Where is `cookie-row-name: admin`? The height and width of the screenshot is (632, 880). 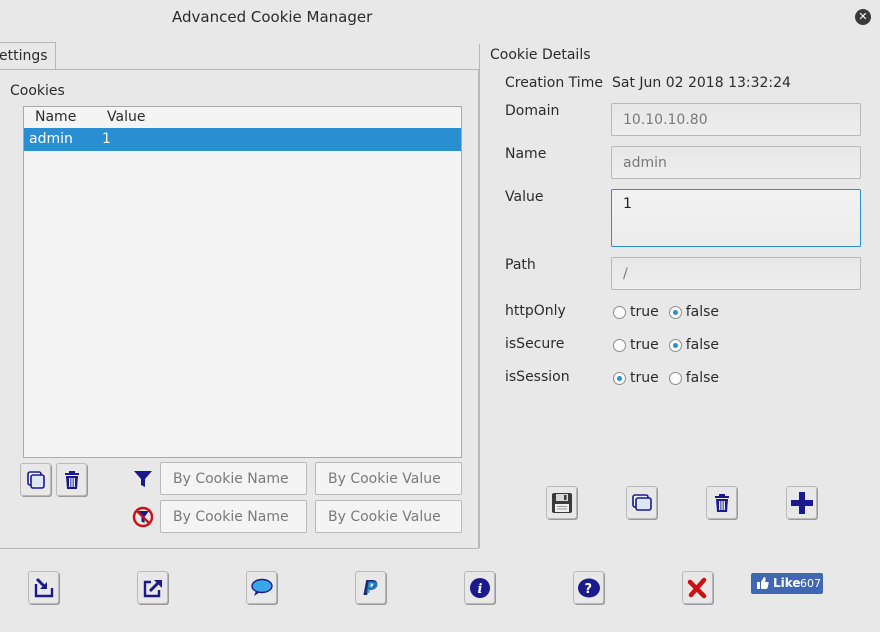 cookie-row-name: admin is located at coordinates (51, 139).